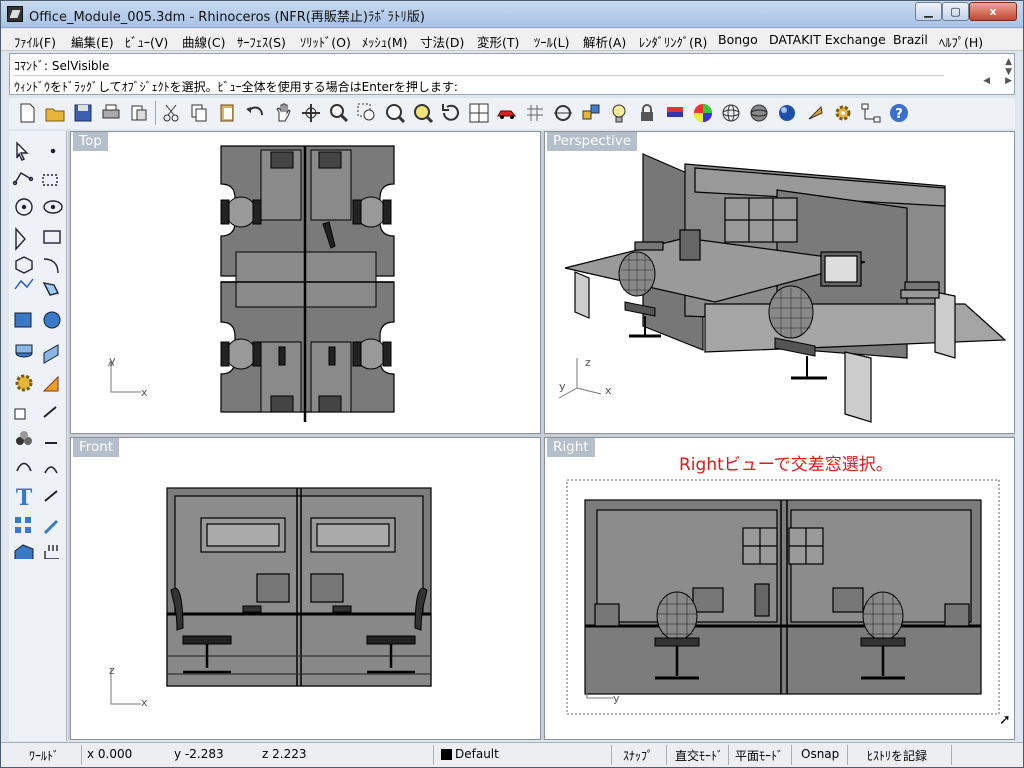 The width and height of the screenshot is (1024, 768). Describe the element at coordinates (199, 113) in the screenshot. I see `copy-icon` at that location.